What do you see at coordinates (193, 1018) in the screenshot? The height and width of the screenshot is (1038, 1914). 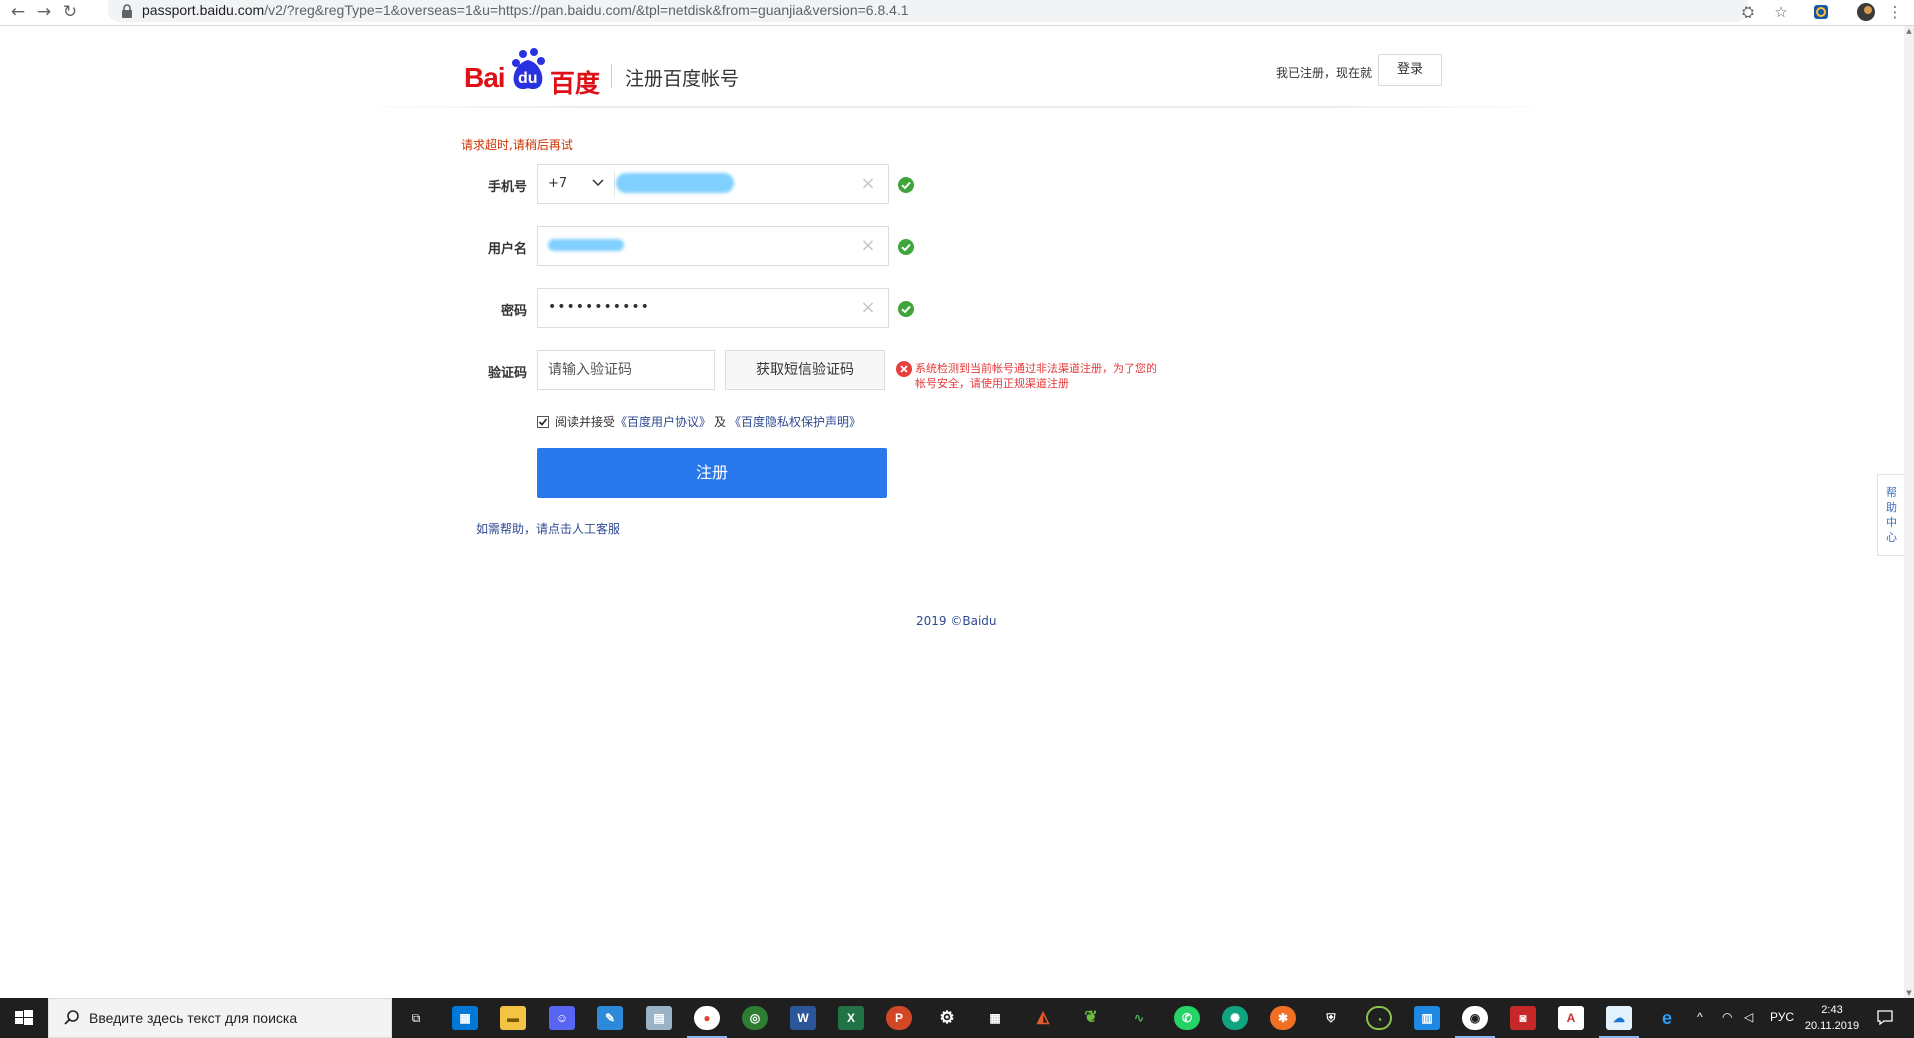 I see `taskbar-search-placeholder: Введите здесь текст для поиска` at bounding box center [193, 1018].